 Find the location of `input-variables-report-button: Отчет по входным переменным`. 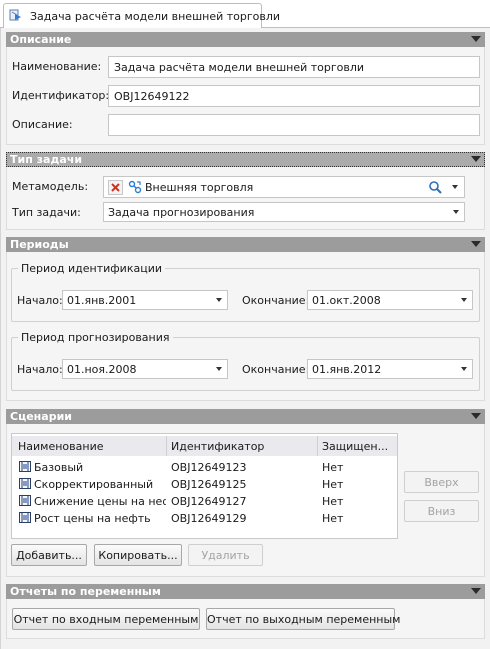

input-variables-report-button: Отчет по входным переменным is located at coordinates (106, 619).